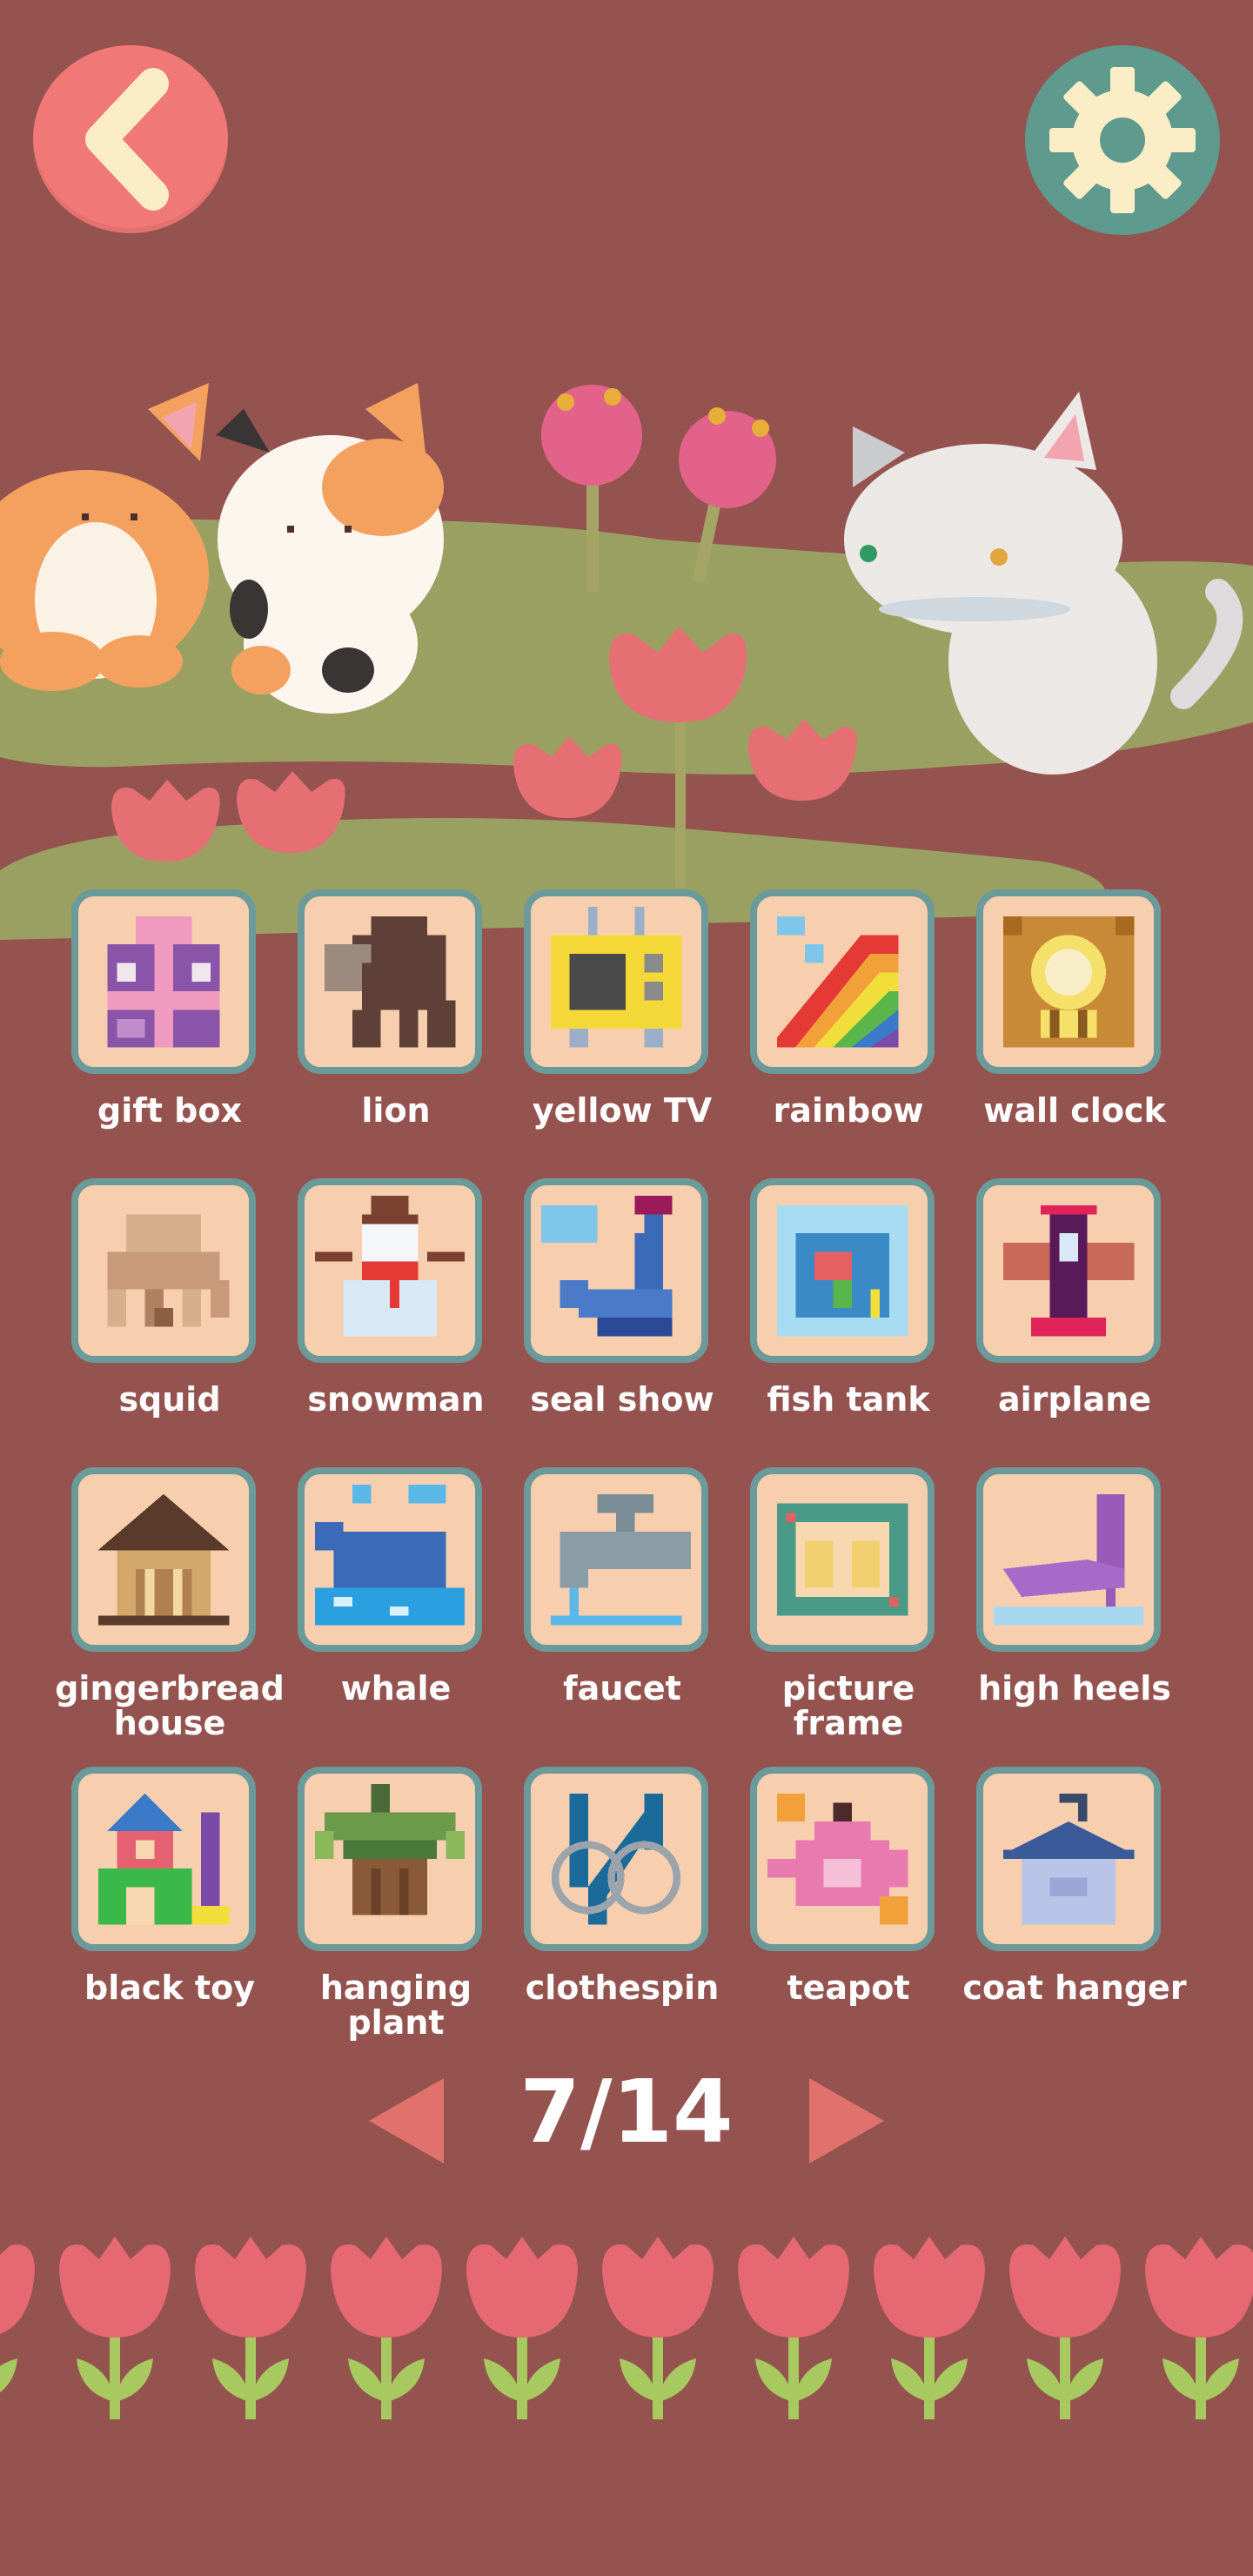 The height and width of the screenshot is (2576, 1253). I want to click on puzzle-label: seal show, so click(622, 1399).